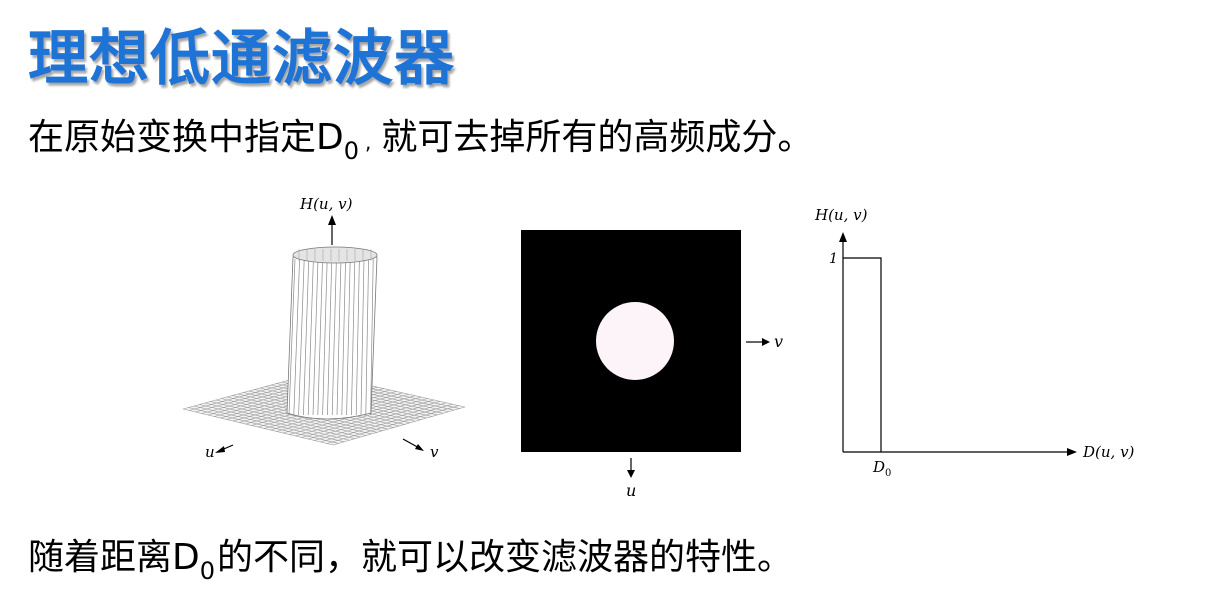 Image resolution: width=1224 pixels, height=604 pixels. I want to click on cylinder-surface, so click(332, 333).